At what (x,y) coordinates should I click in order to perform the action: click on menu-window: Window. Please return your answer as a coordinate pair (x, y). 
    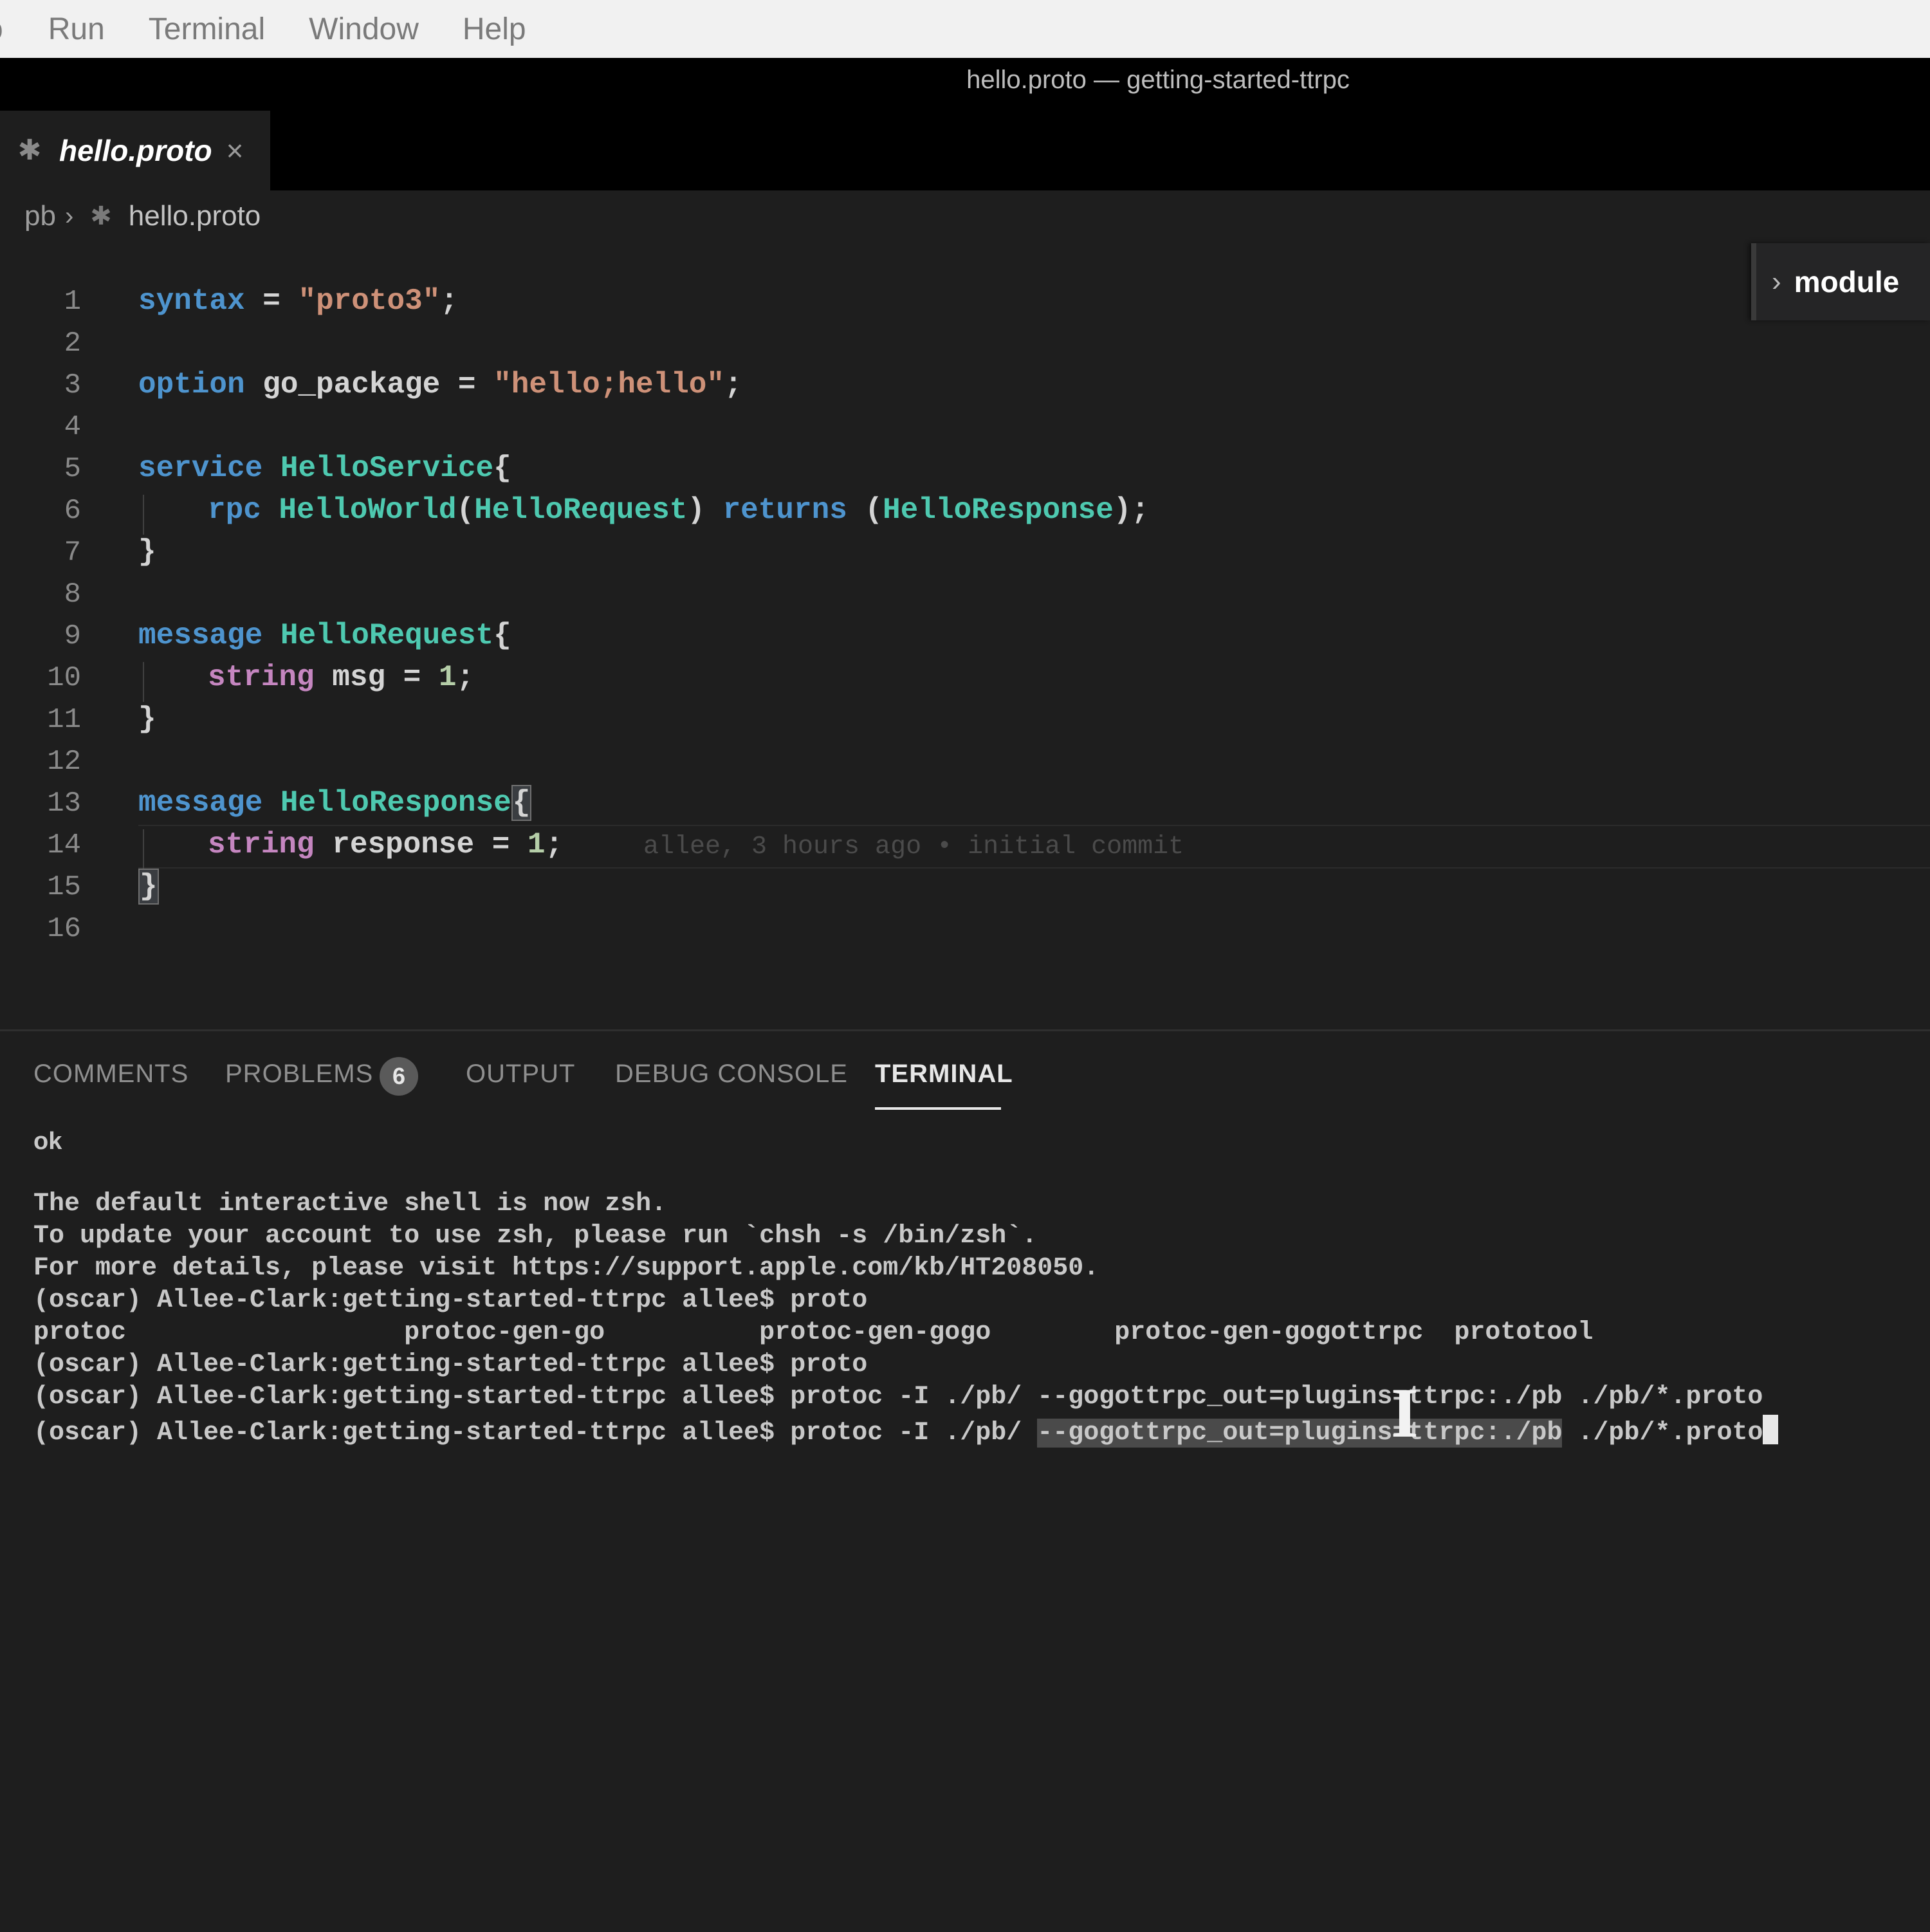
    Looking at the image, I should click on (364, 29).